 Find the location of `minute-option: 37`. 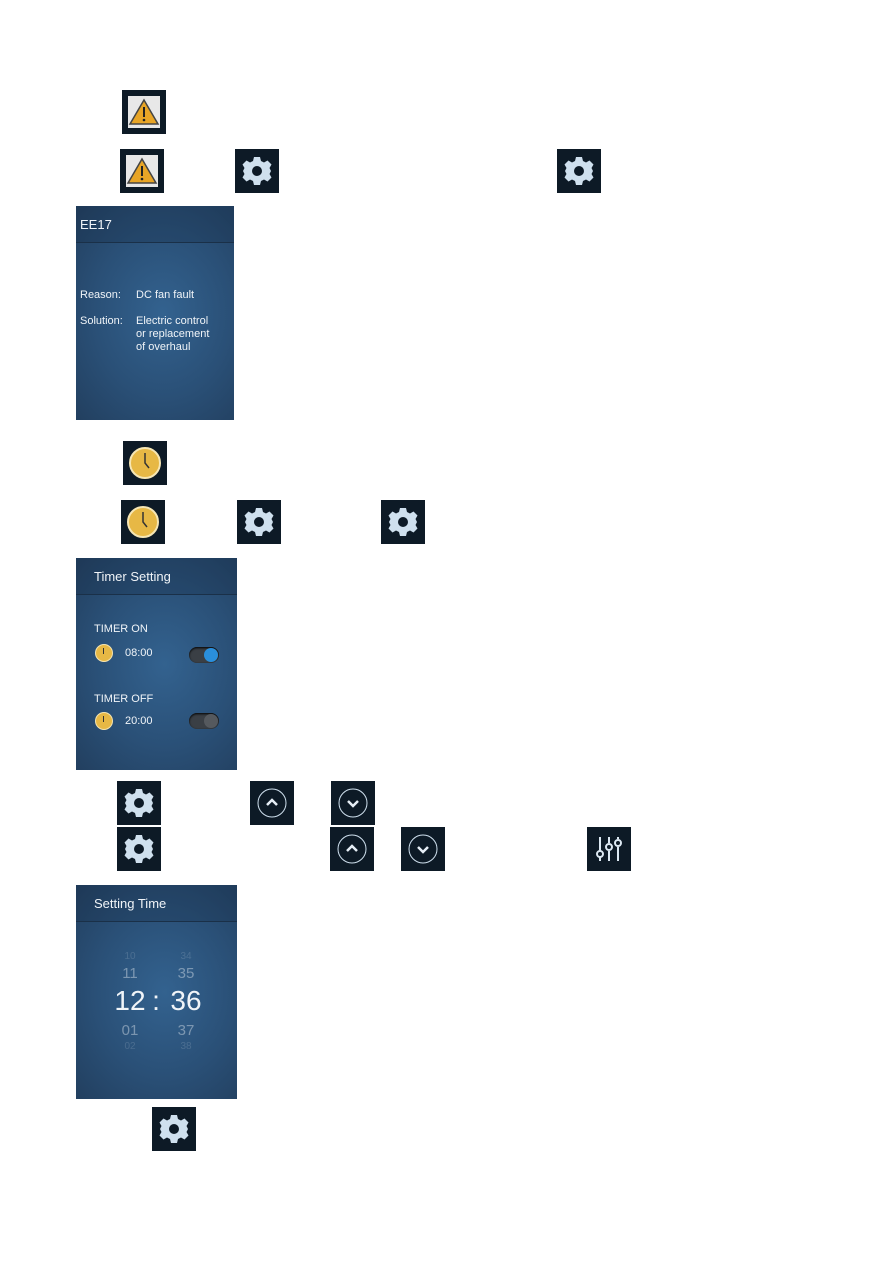

minute-option: 37 is located at coordinates (186, 1030).